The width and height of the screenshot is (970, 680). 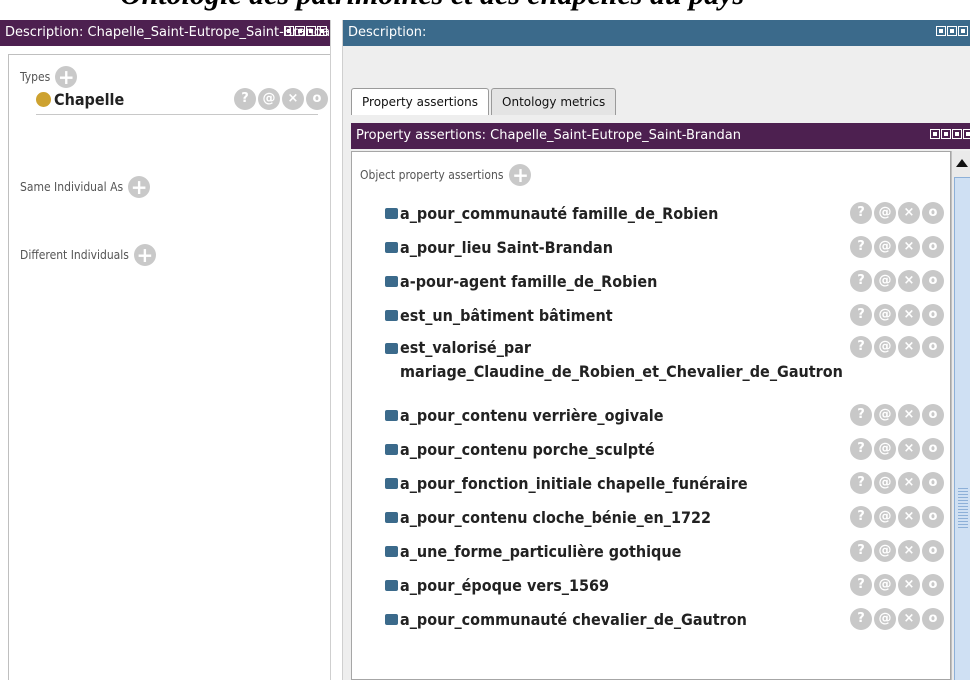 What do you see at coordinates (651, 585) in the screenshot?
I see `assertion-row: a_pour_époque vers_1569? @ × o` at bounding box center [651, 585].